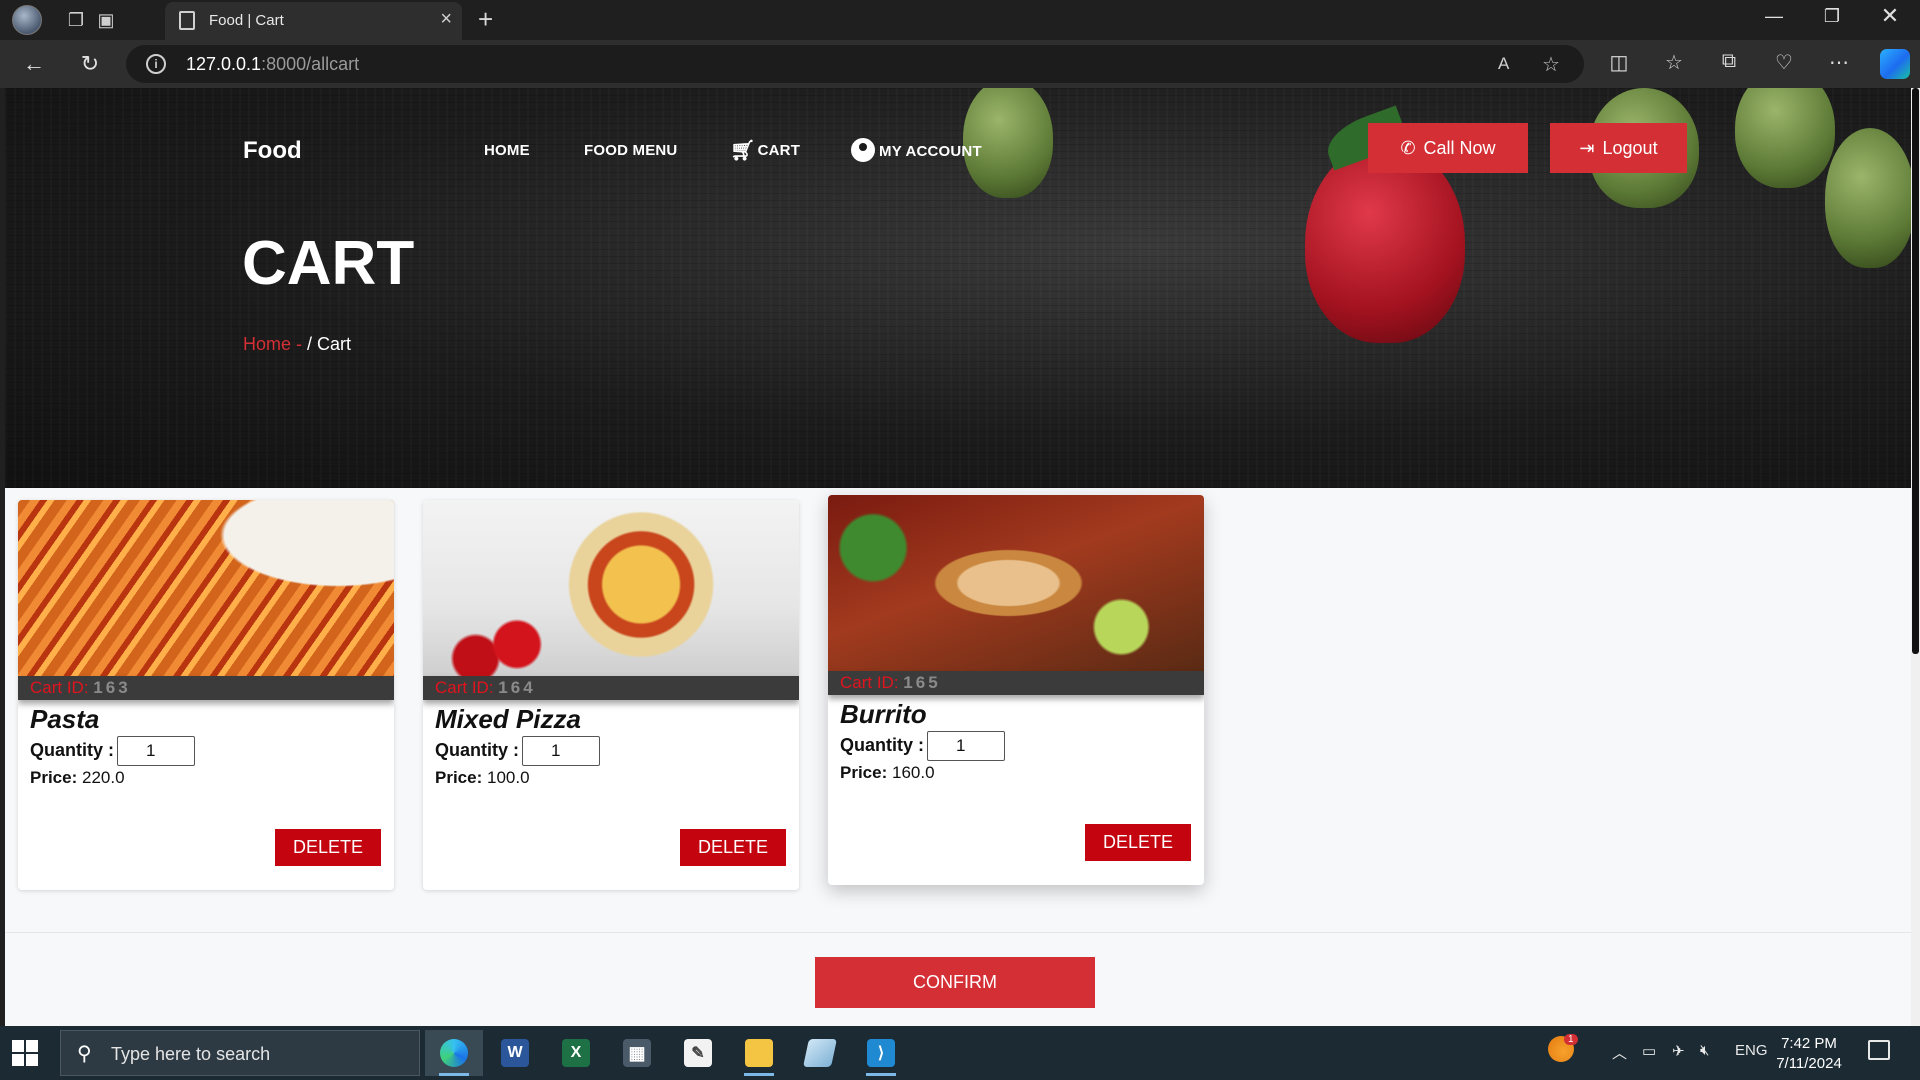  I want to click on page-title: CART, so click(328, 263).